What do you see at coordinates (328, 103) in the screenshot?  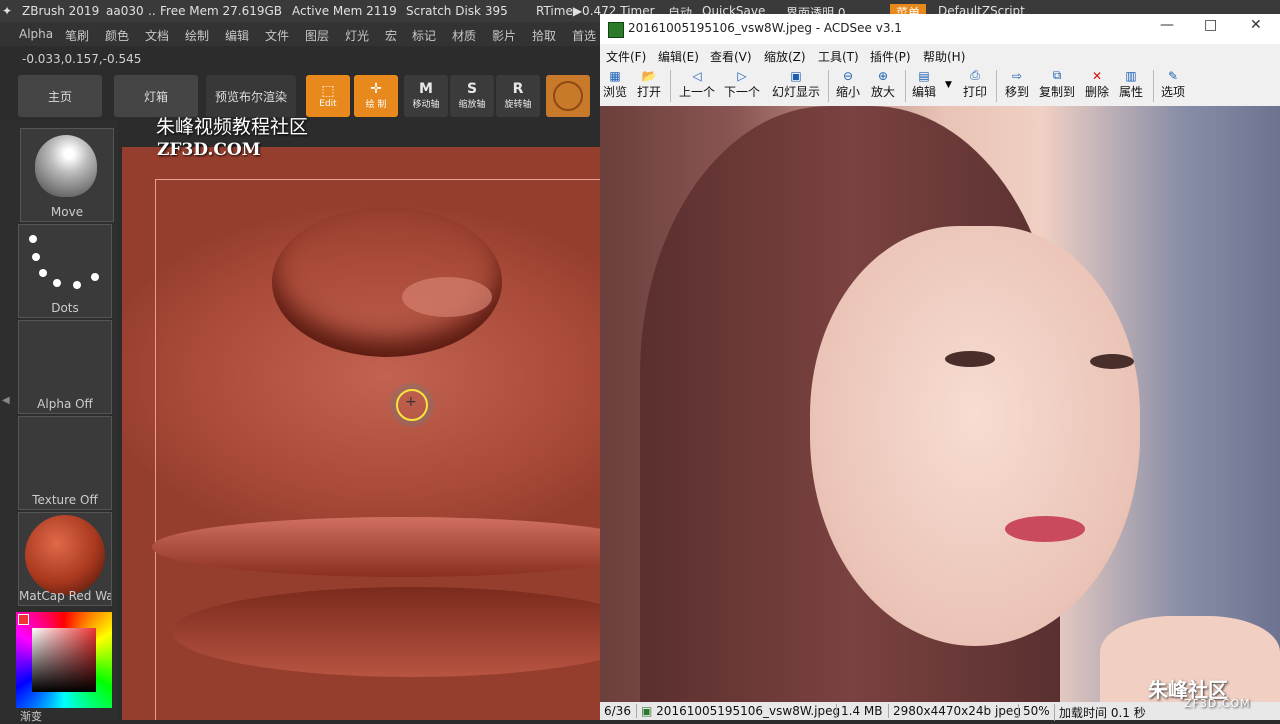 I see `edit-label: Edit` at bounding box center [328, 103].